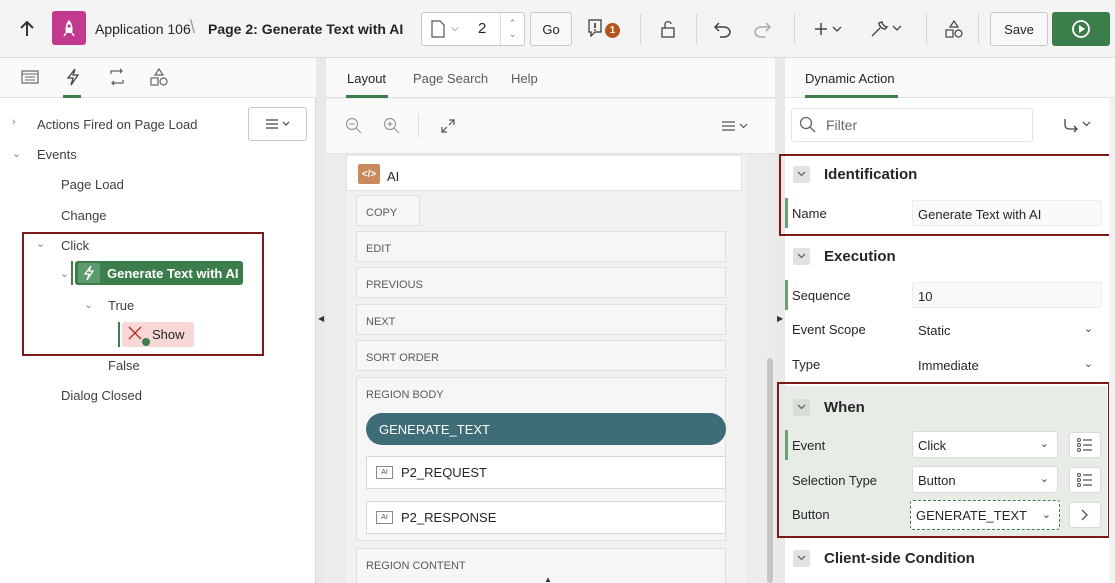  Describe the element at coordinates (69, 28) in the screenshot. I see `app-icon` at that location.